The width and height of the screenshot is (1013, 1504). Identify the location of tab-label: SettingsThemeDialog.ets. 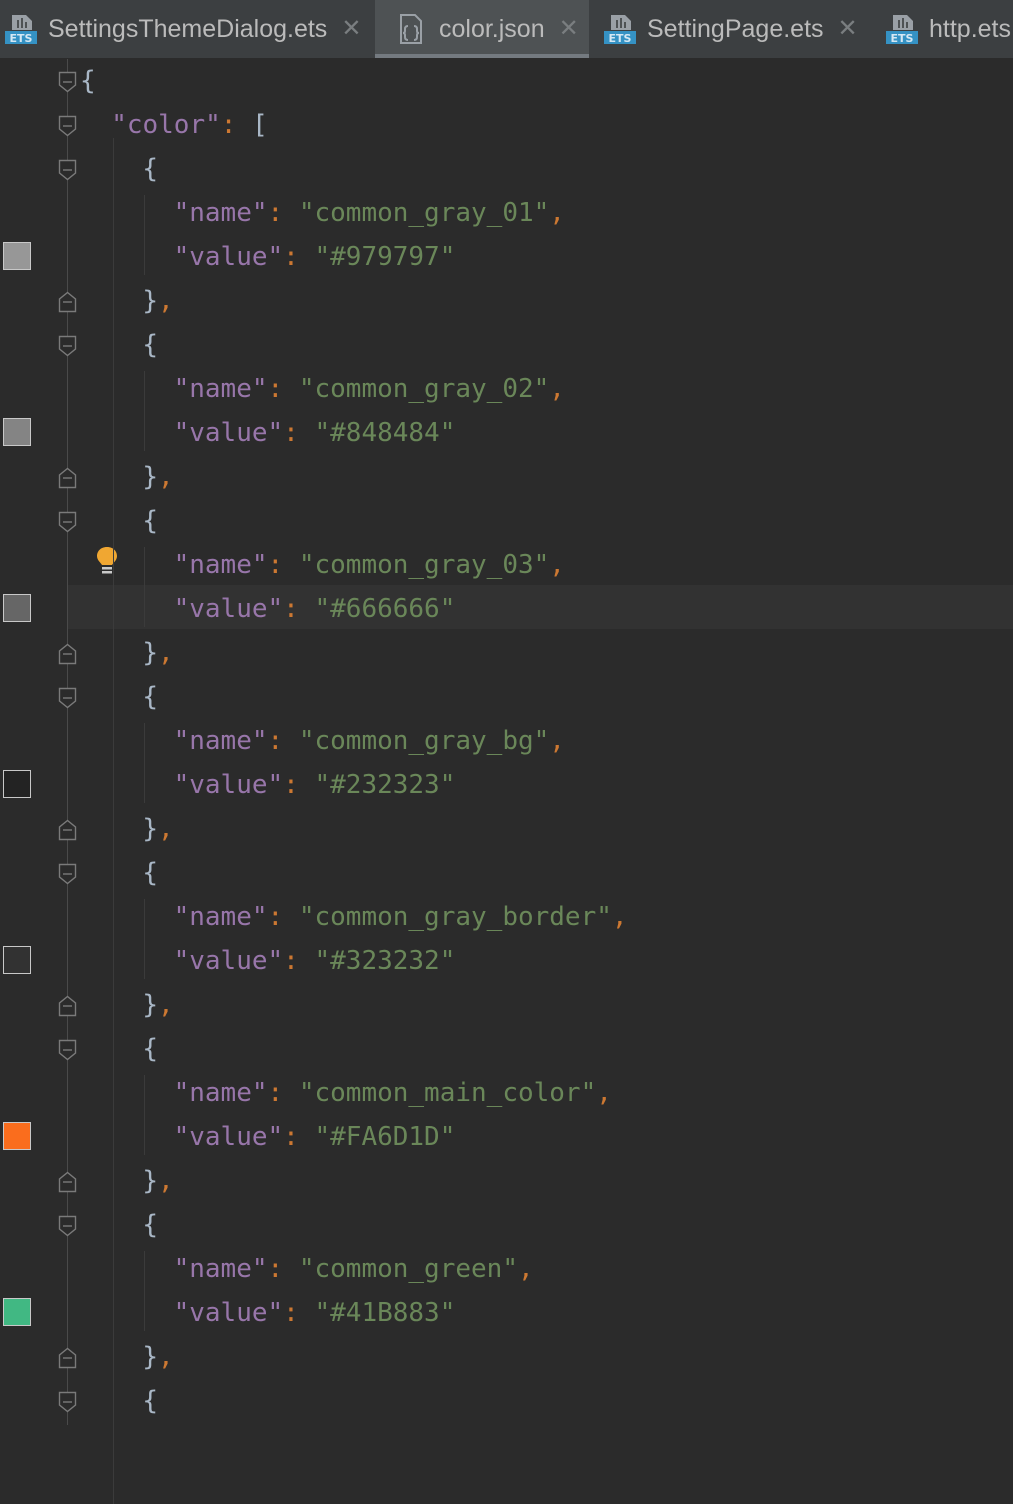
(188, 28).